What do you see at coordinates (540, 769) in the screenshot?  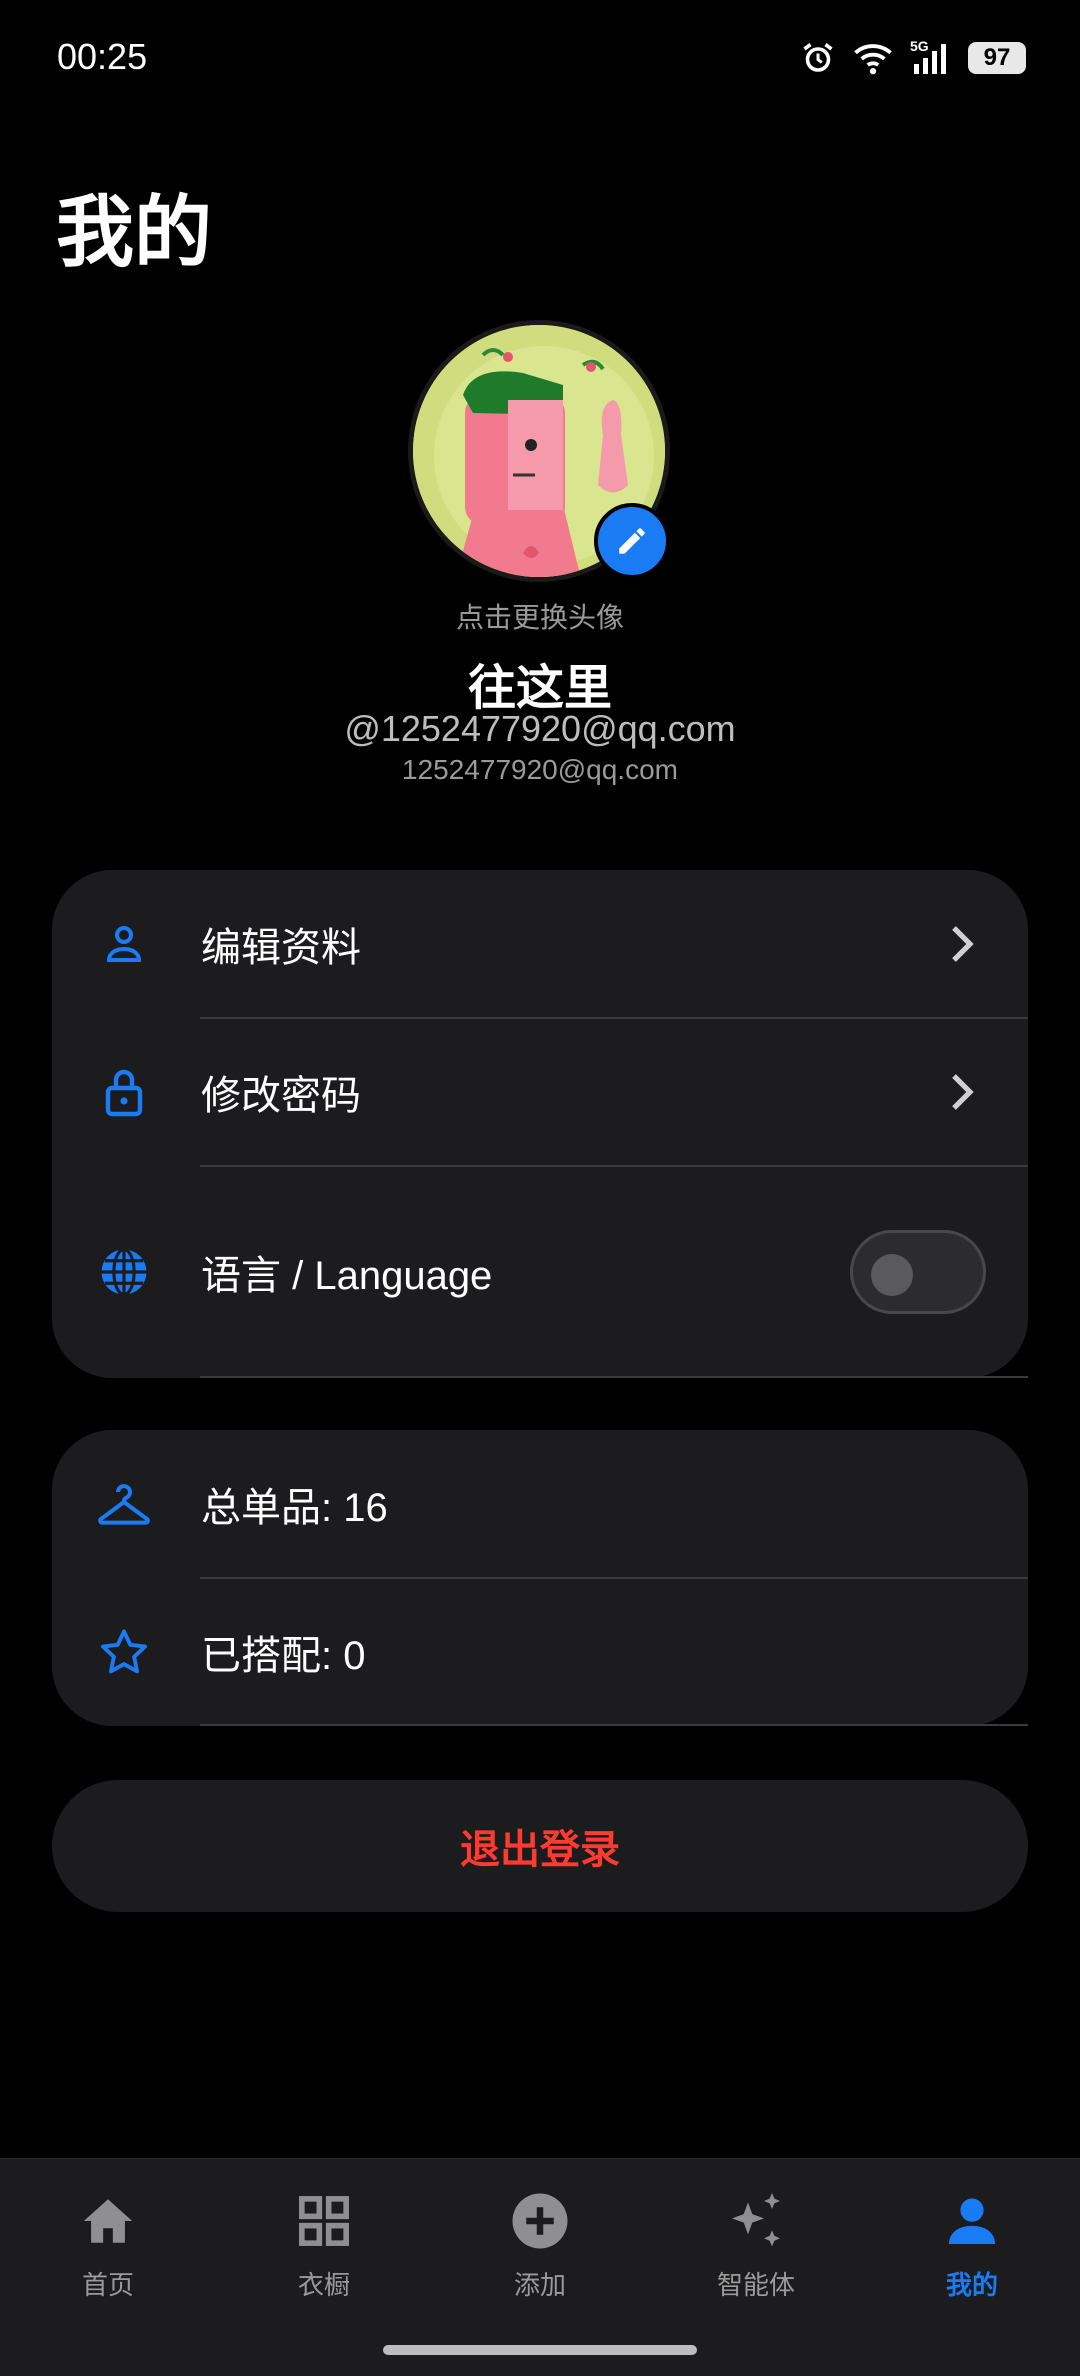 I see `user-email: 1252477920@qq.com` at bounding box center [540, 769].